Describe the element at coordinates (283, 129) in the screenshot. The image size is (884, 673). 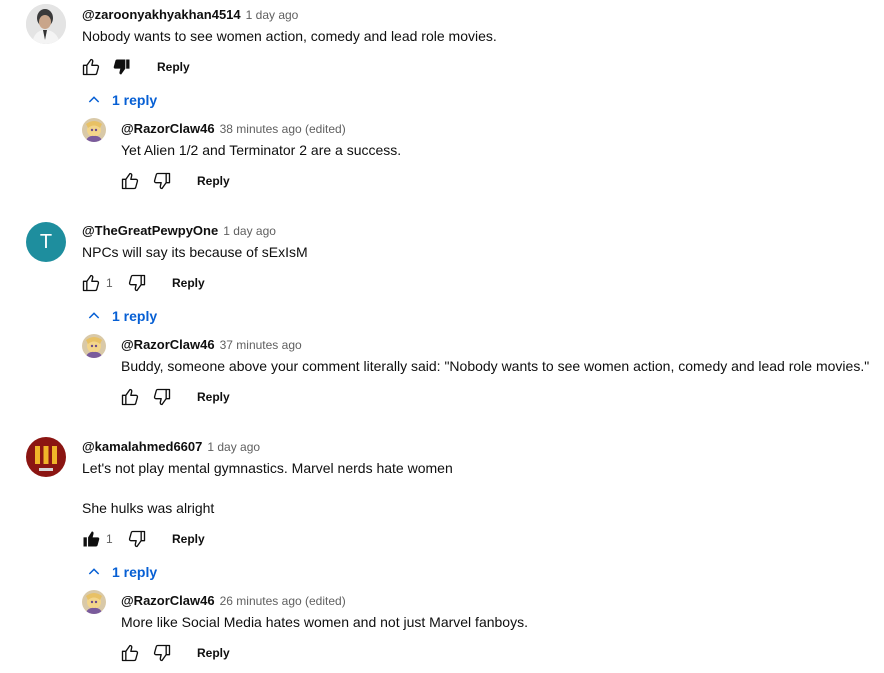
I see `reply-timestamp: 38 minutes ago (edited)` at that location.